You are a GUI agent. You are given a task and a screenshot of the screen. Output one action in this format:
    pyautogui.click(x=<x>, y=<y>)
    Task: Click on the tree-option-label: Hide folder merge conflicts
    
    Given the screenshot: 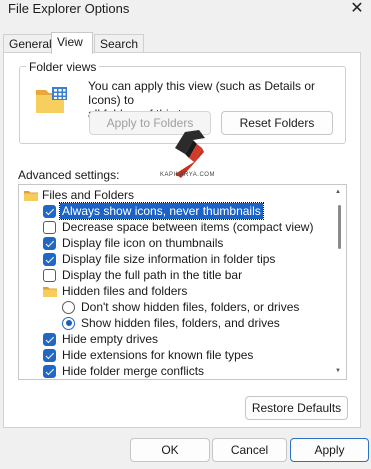 What is the action you would take?
    pyautogui.click(x=133, y=371)
    